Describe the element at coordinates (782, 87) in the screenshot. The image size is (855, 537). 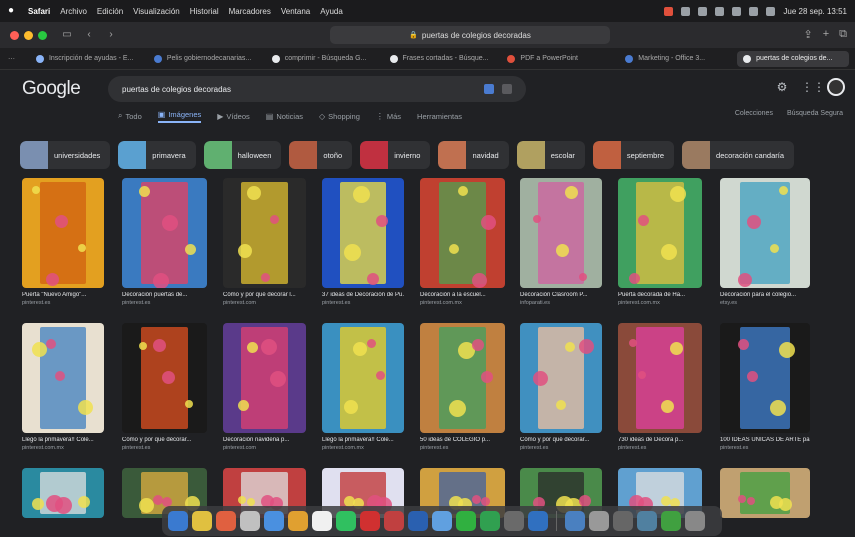
I see `settings-gear-icon: ⚙` at that location.